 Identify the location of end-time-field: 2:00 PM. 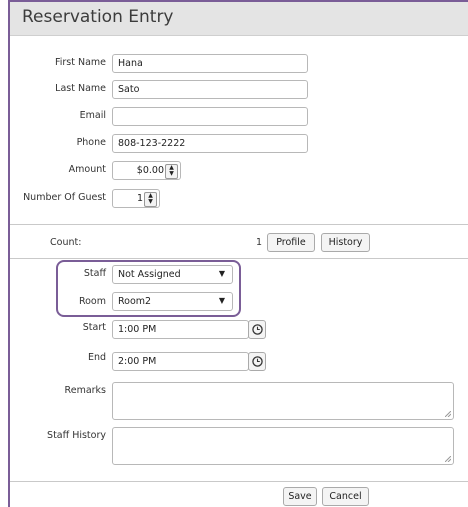
(180, 361).